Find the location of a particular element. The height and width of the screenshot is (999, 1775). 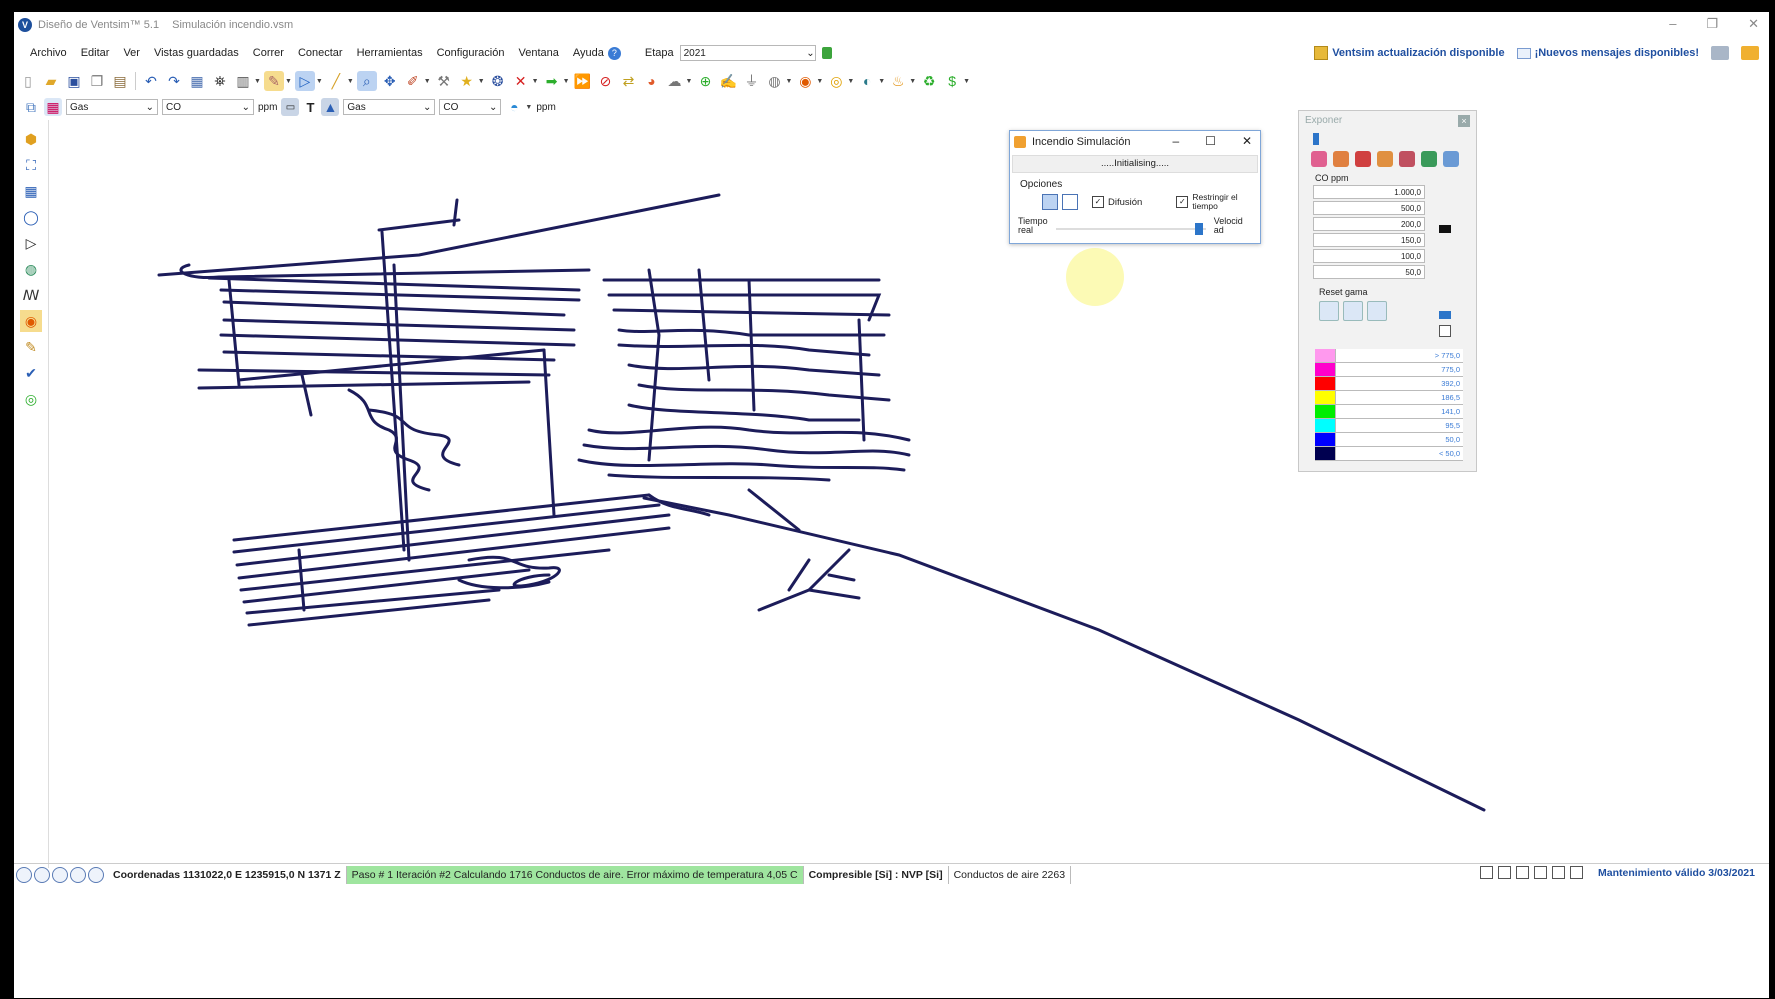

undo-icon: ↶ is located at coordinates (151, 81).